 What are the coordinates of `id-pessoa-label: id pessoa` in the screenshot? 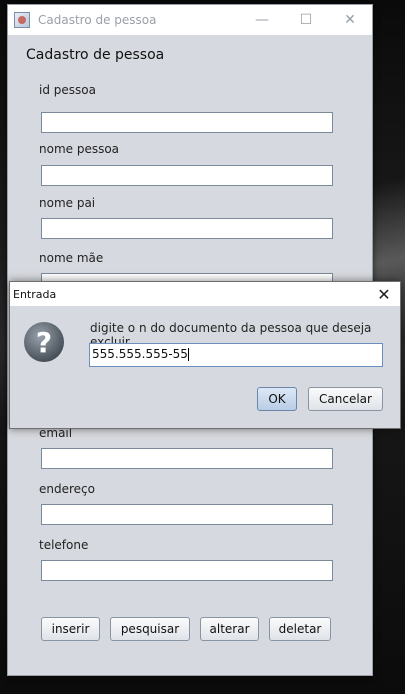 It's located at (67, 90).